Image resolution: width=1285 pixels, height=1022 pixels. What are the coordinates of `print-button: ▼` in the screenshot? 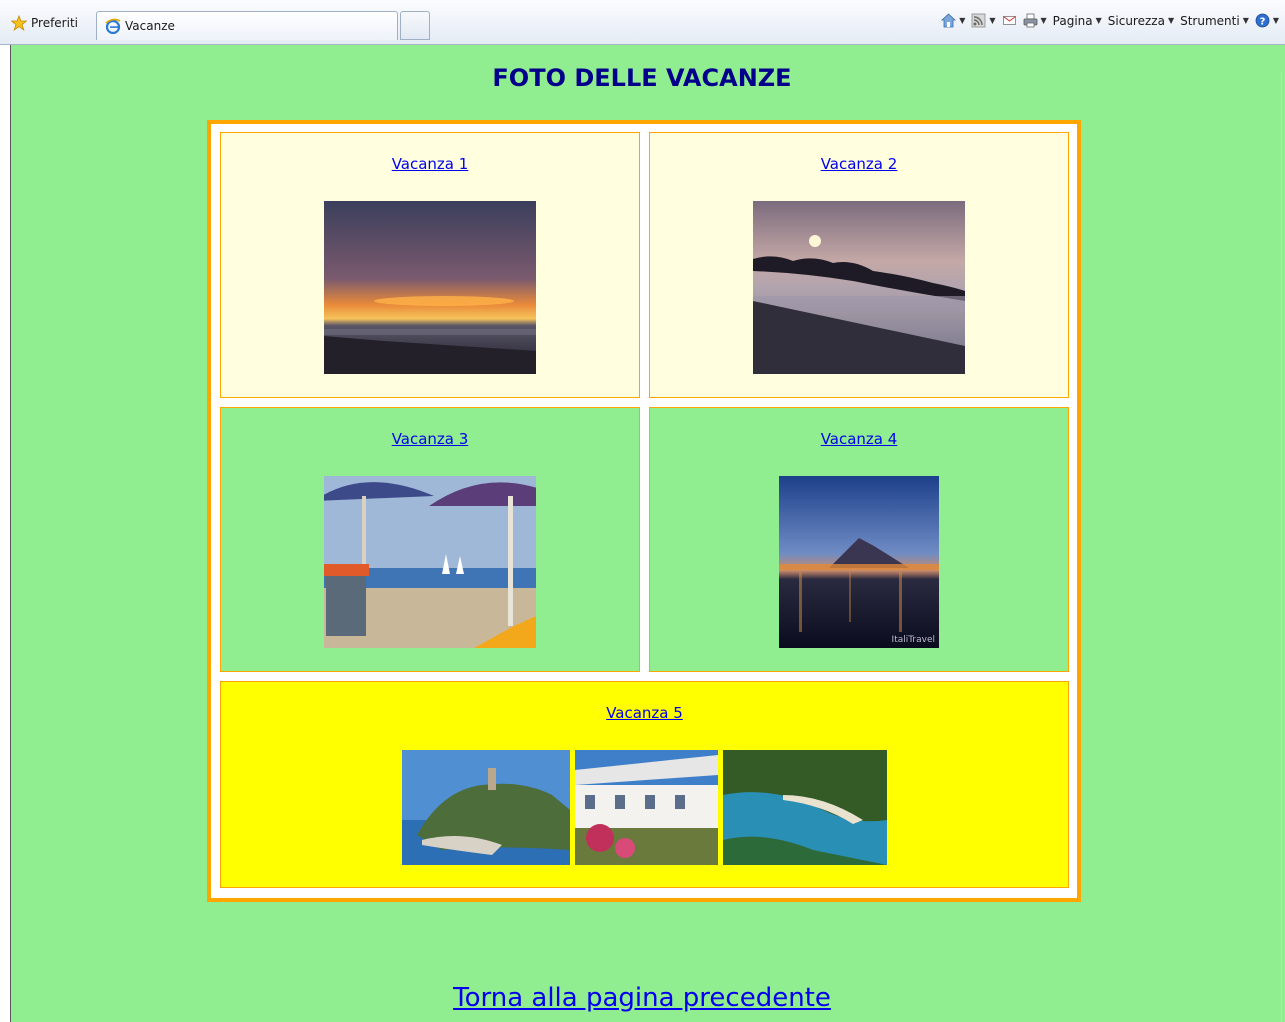 It's located at (1035, 20).